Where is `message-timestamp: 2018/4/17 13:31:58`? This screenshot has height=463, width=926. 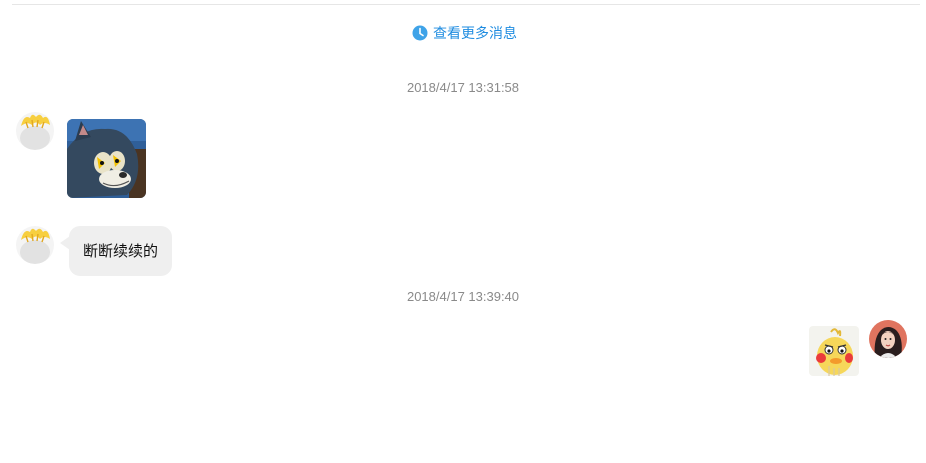
message-timestamp: 2018/4/17 13:31:58 is located at coordinates (463, 87).